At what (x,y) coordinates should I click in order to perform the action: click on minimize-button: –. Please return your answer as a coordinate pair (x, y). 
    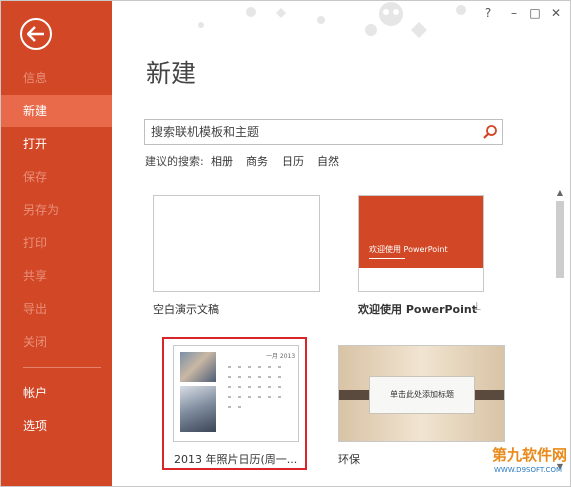
    Looking at the image, I should click on (514, 13).